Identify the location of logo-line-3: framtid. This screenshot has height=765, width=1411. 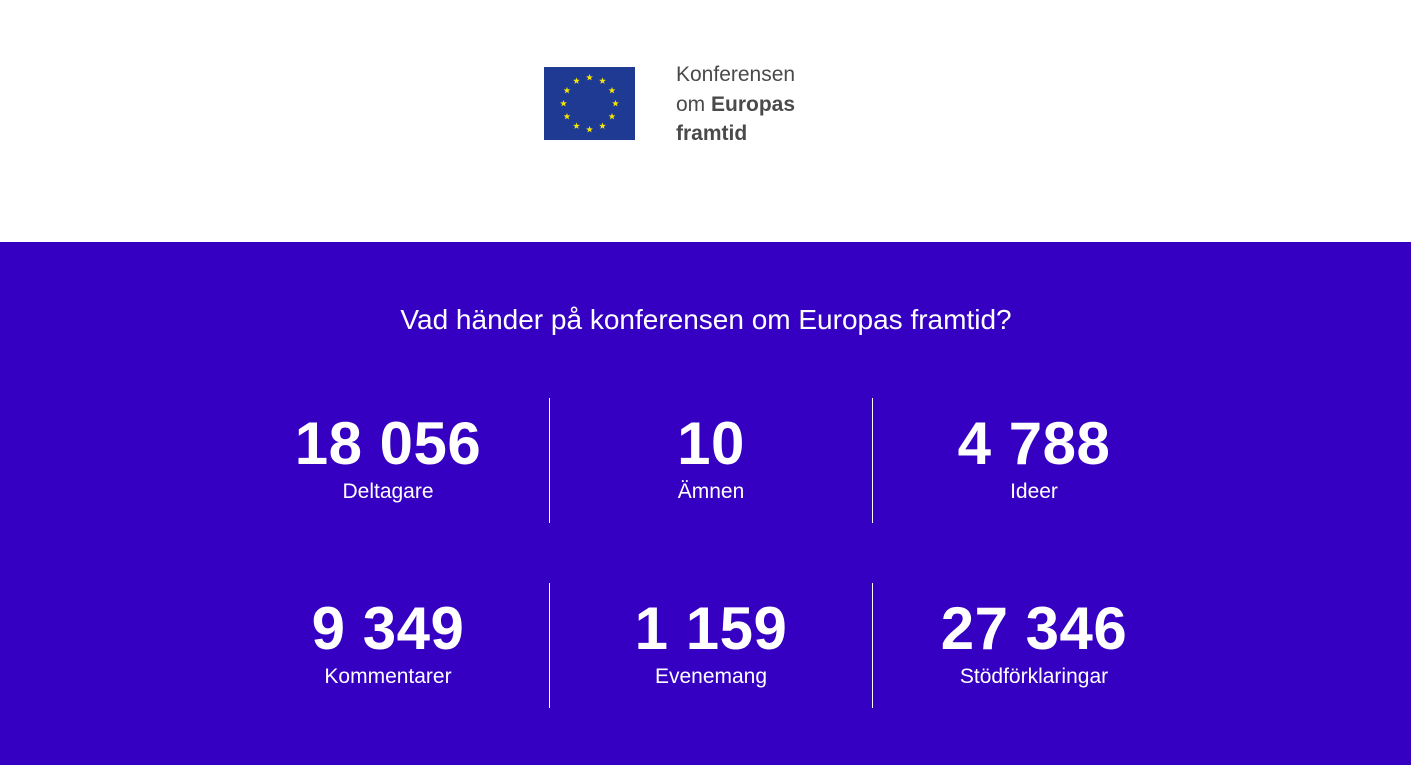
(712, 133).